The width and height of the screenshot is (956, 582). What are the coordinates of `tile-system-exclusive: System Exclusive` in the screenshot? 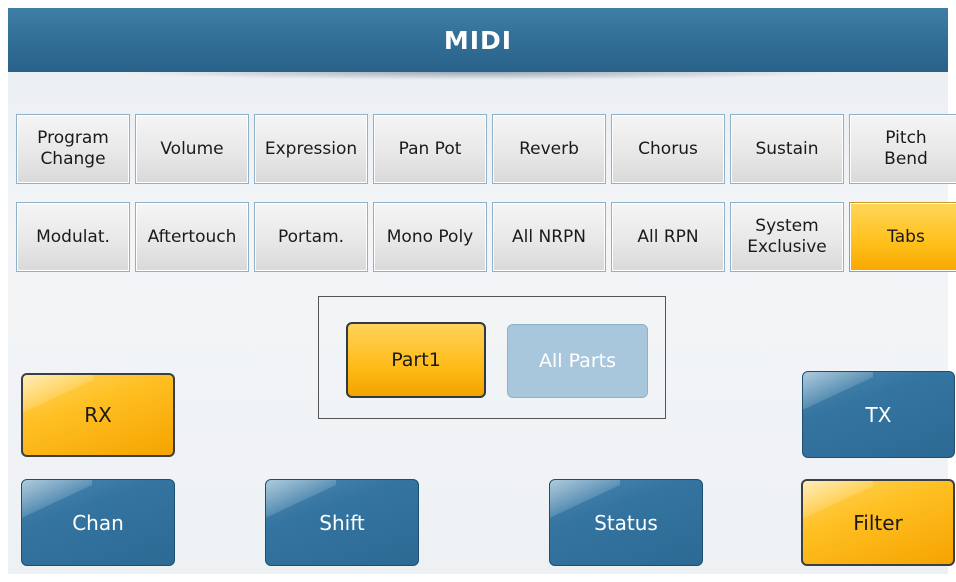 It's located at (787, 237).